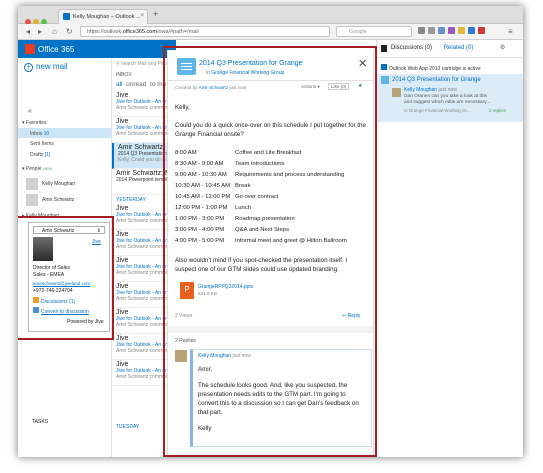 Image resolution: width=543 pixels, height=473 pixels. I want to click on folder-title: INBOX, so click(124, 75).